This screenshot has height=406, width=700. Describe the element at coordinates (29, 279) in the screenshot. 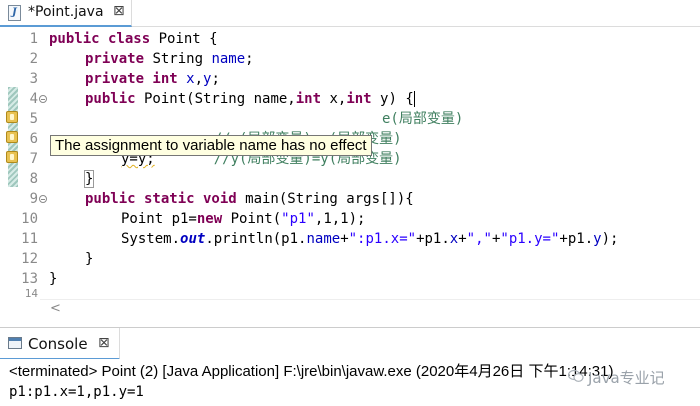

I see `line-number: 13` at that location.